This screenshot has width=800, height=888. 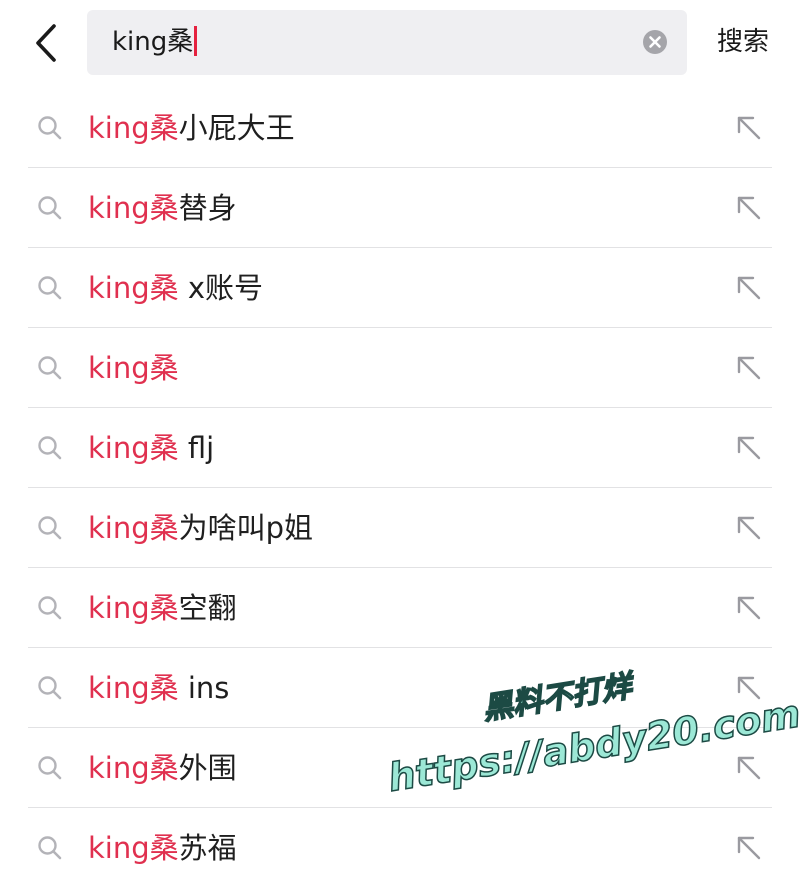 I want to click on suggestion-rest: 空翻, so click(x=207, y=608).